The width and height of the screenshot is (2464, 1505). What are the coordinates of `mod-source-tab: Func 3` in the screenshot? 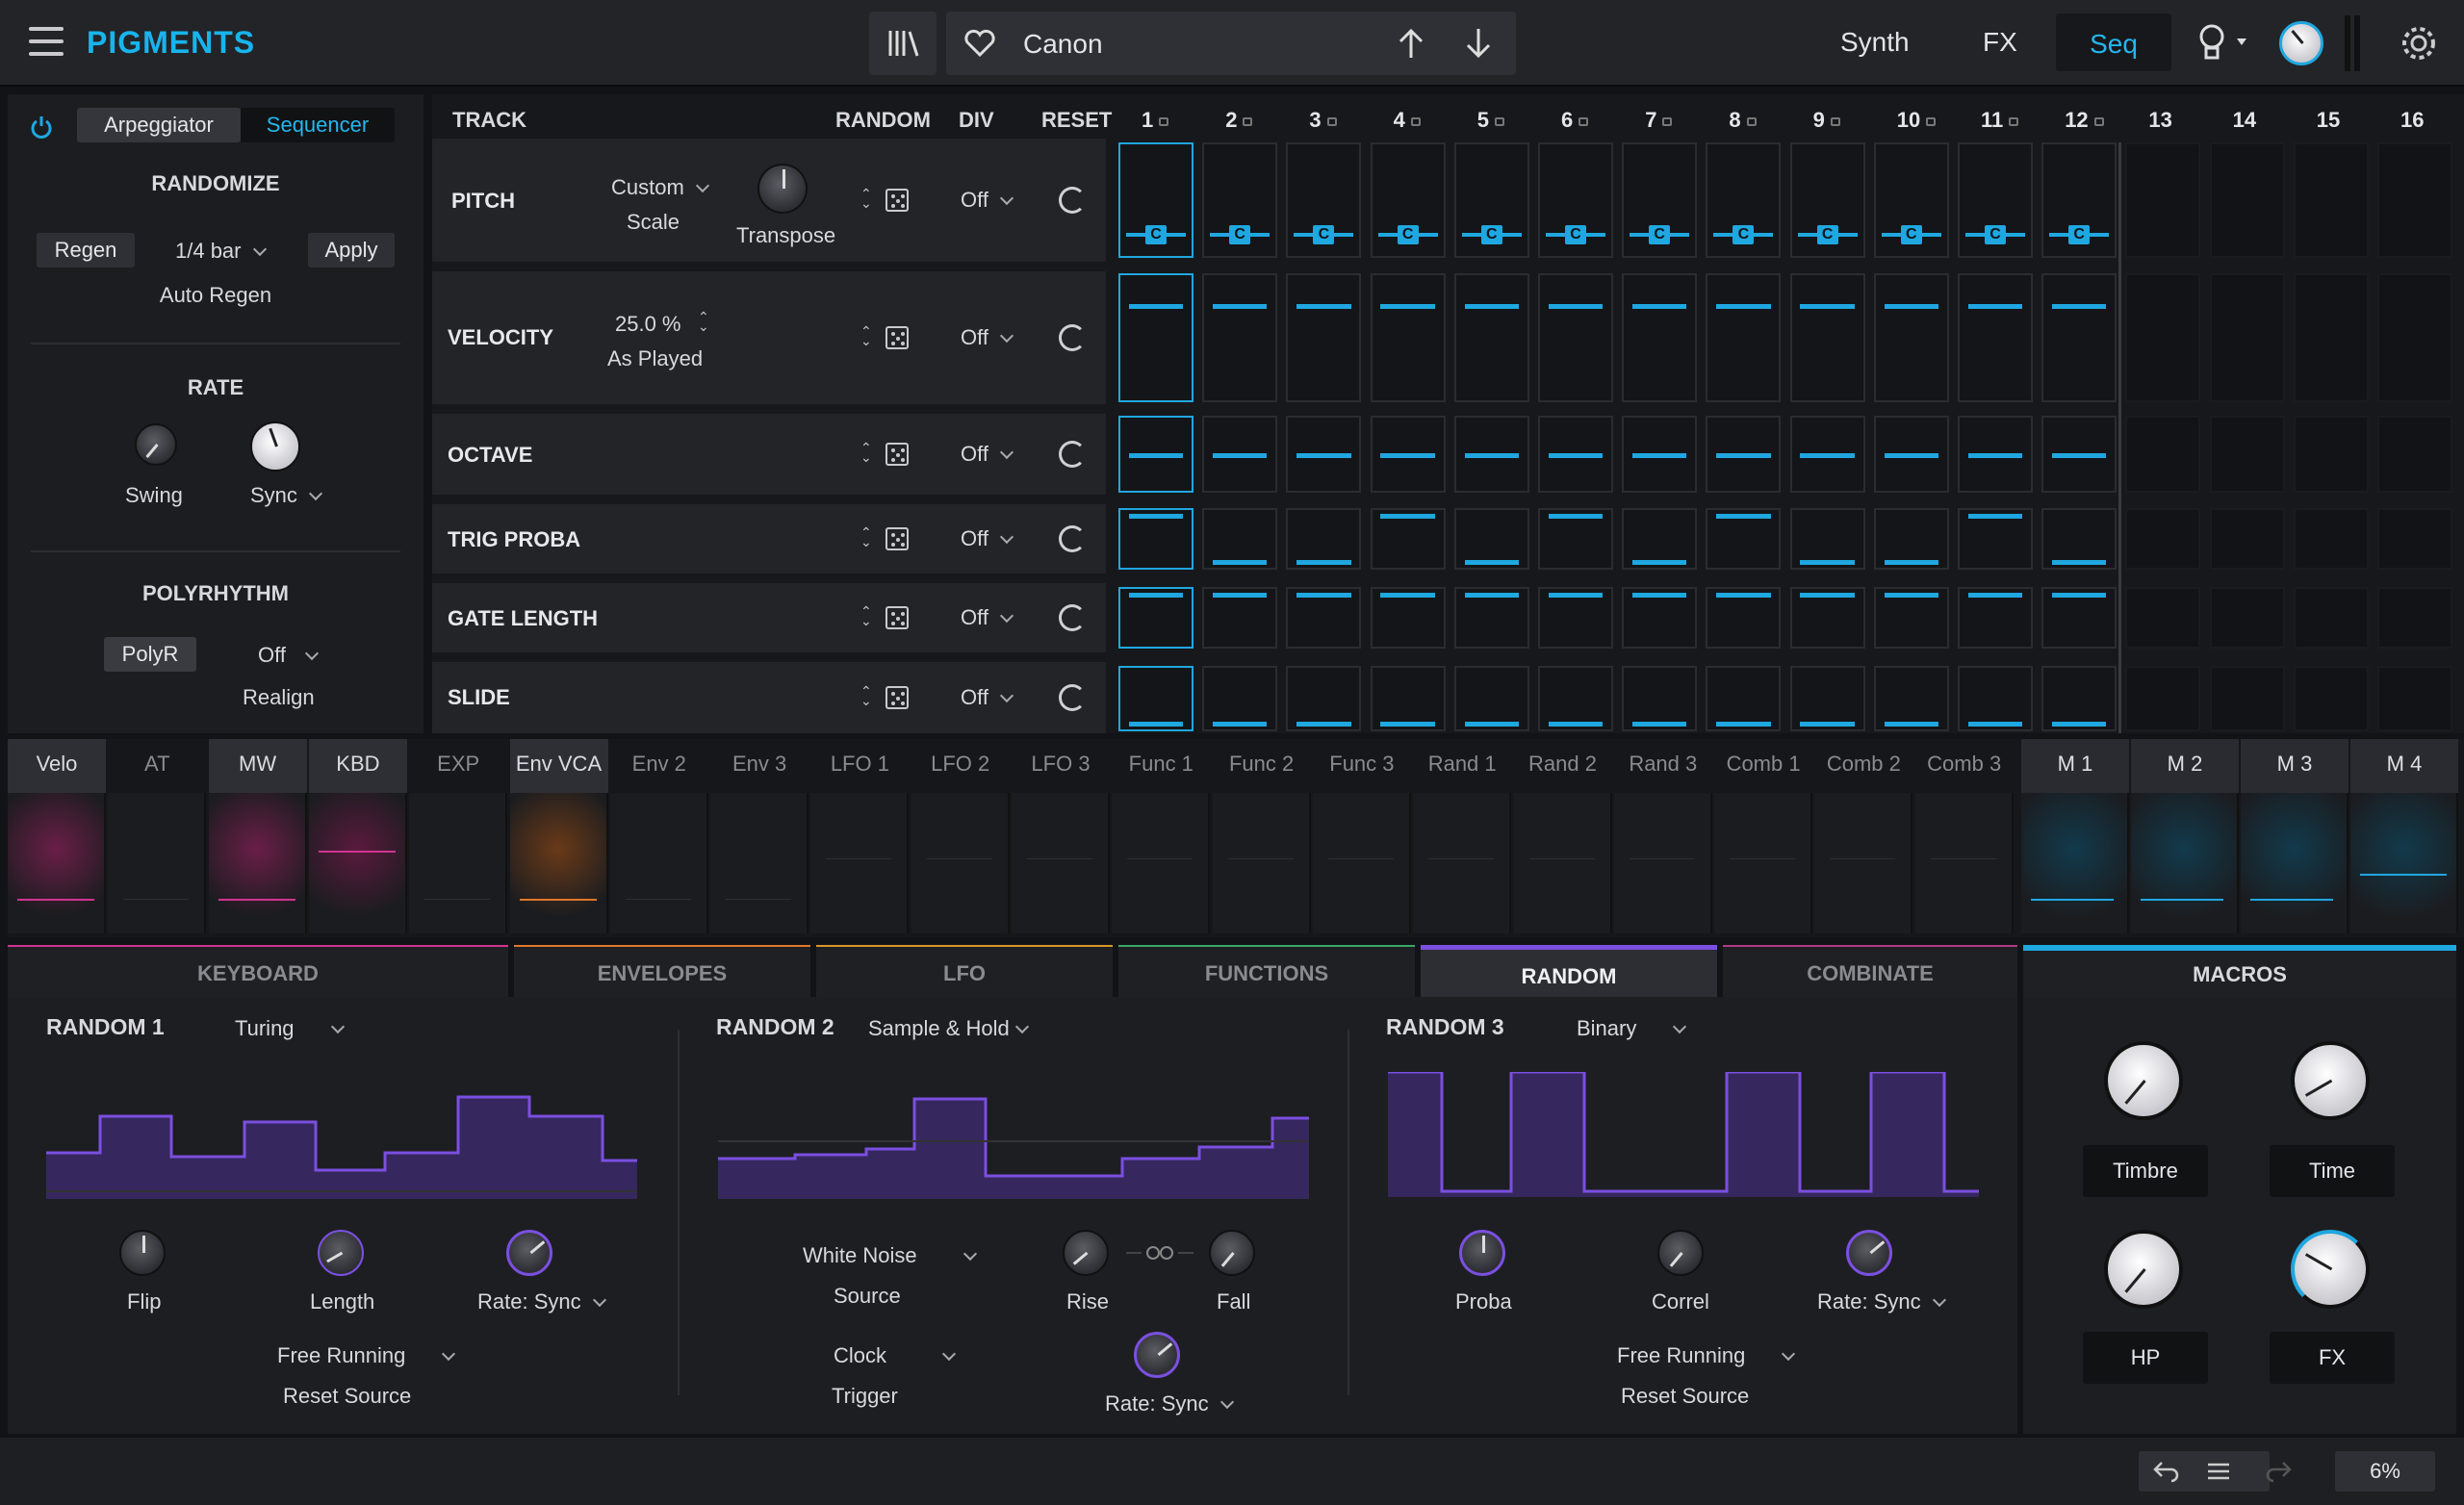 It's located at (1362, 766).